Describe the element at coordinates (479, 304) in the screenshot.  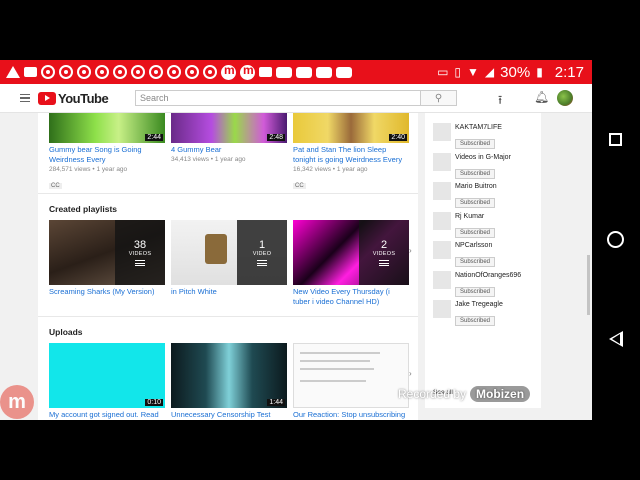
I see `channel-name: Jake Tregeagle` at that location.